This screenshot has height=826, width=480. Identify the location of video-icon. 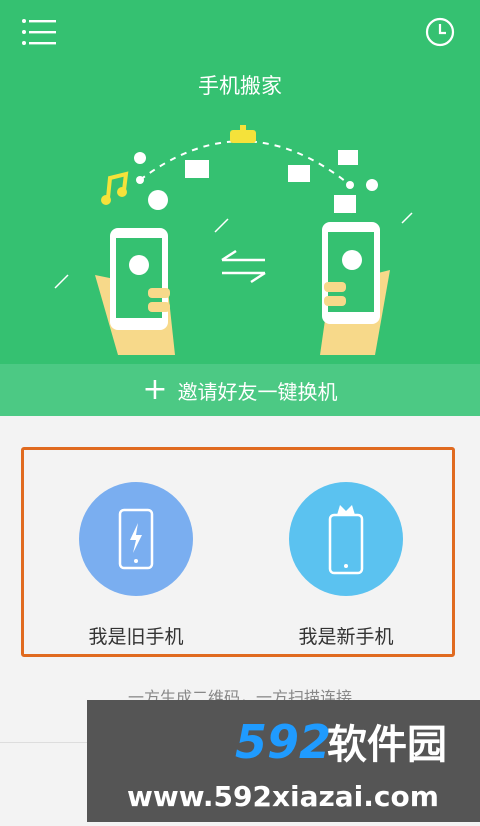
(348, 157).